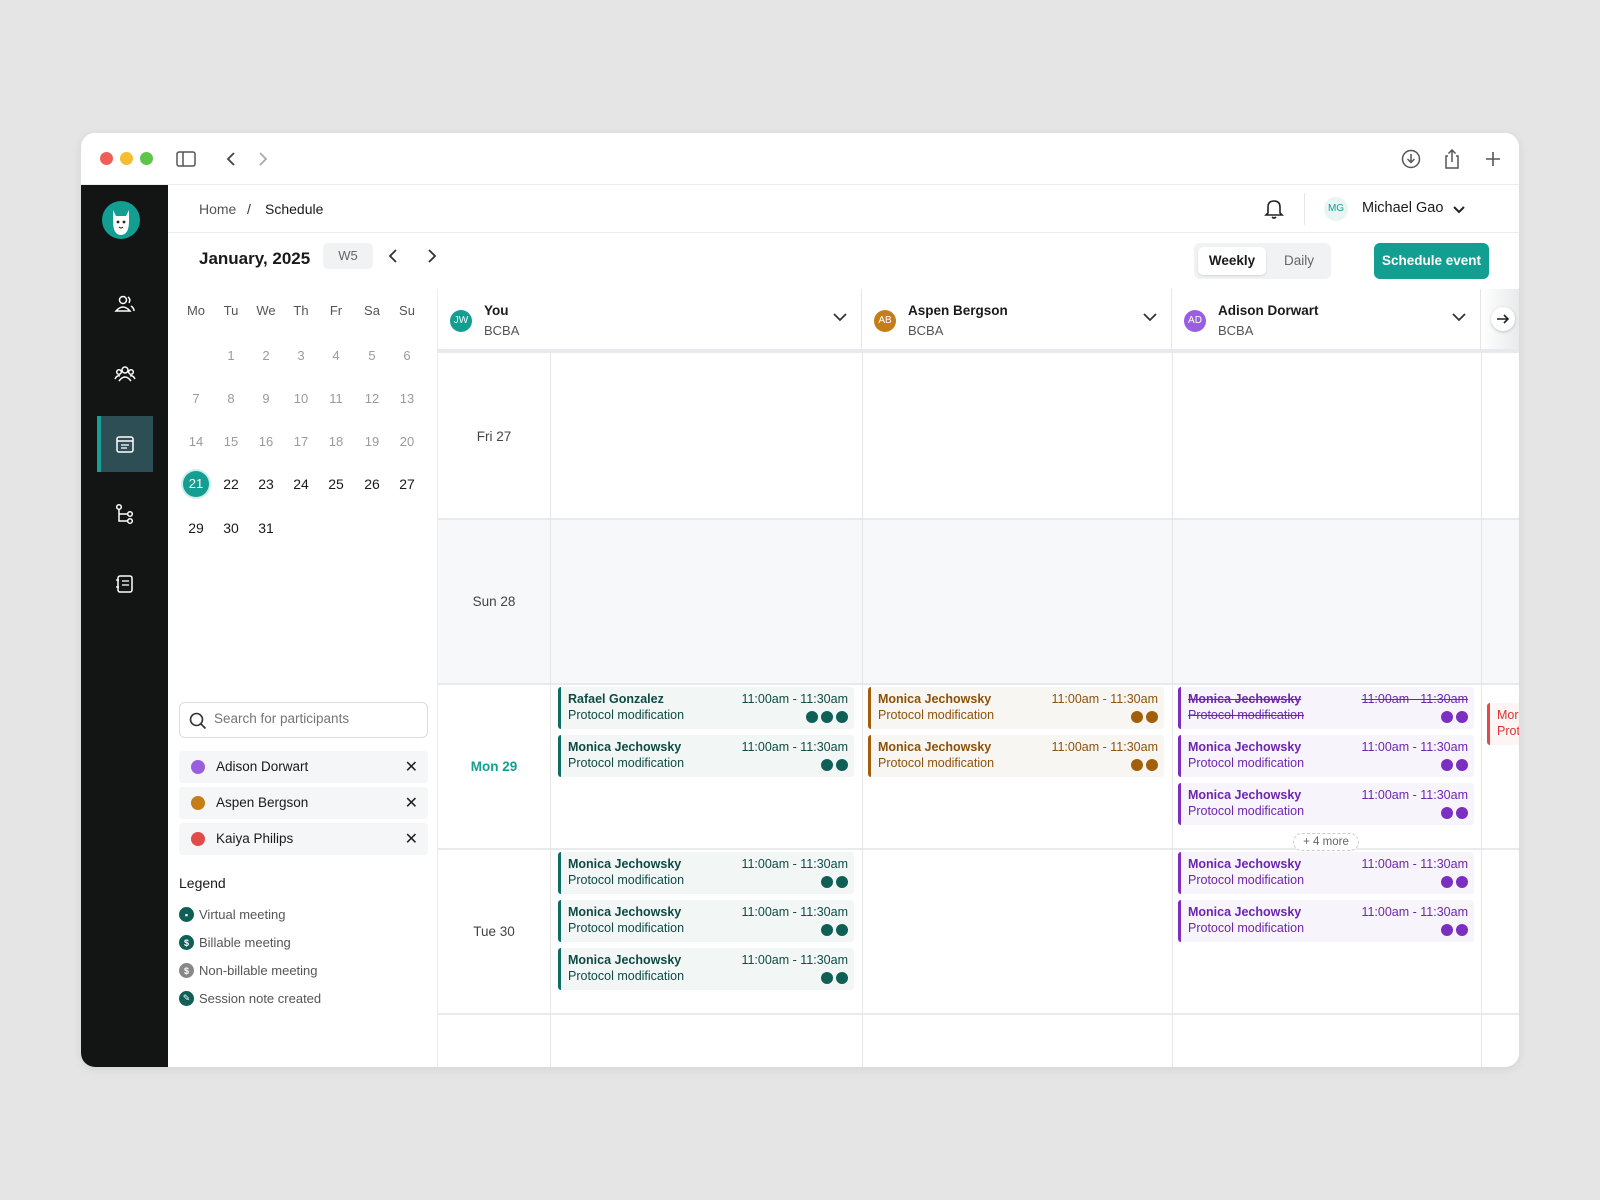  I want to click on calendar-day: 16, so click(266, 442).